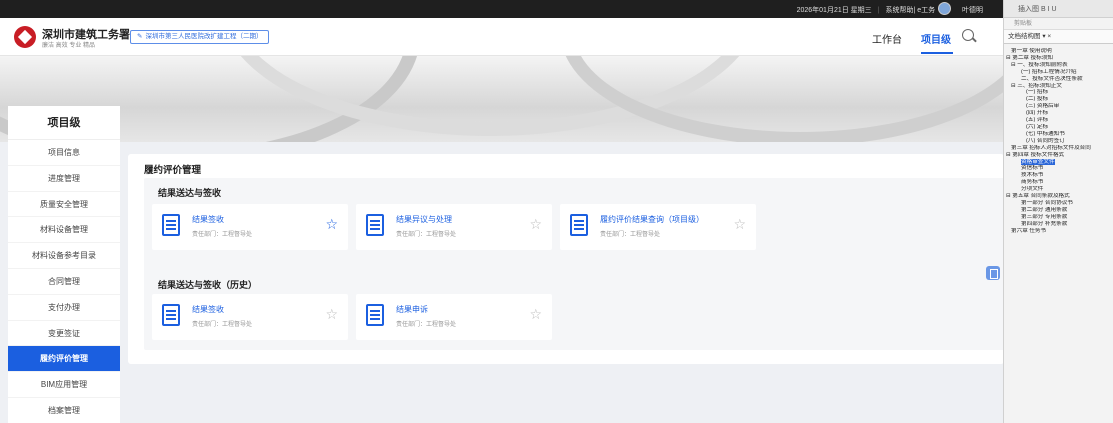 This screenshot has width=1113, height=423. I want to click on nav-project-level: 项目级, so click(936, 38).